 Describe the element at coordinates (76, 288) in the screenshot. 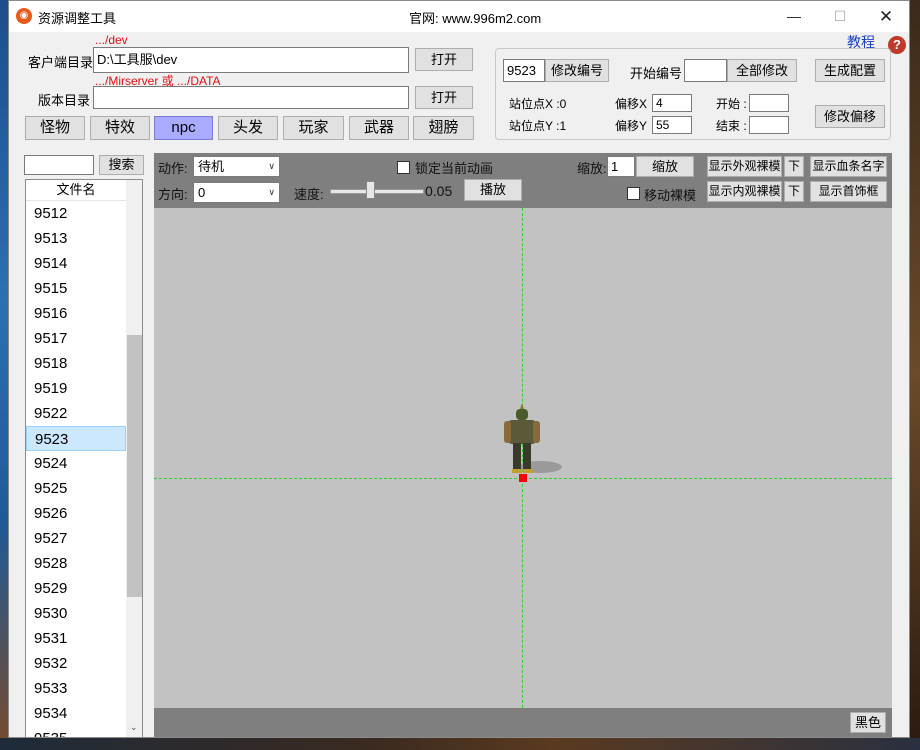

I see `list-item: 9515` at that location.